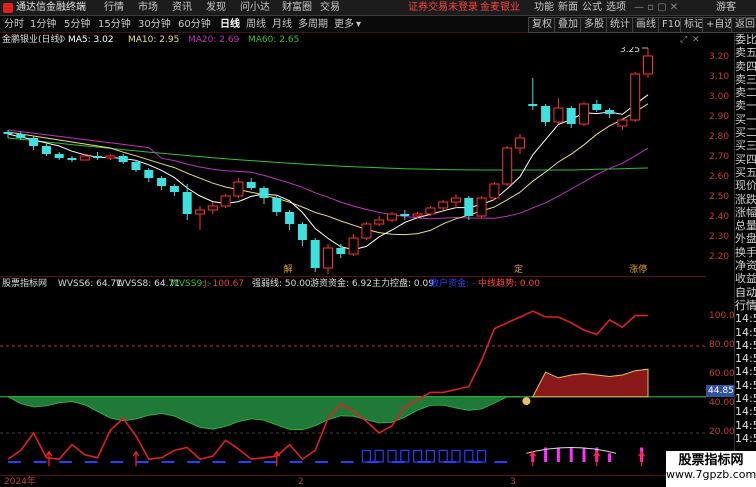 This screenshot has height=487, width=756. I want to click on menu-quotes: 行情, so click(114, 8).